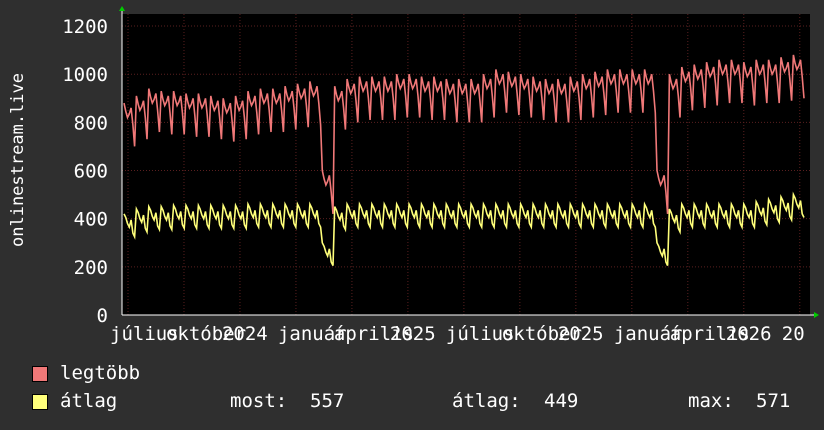 This screenshot has height=430, width=824. What do you see at coordinates (711, 401) in the screenshot?
I see `stat-max-label: max:` at bounding box center [711, 401].